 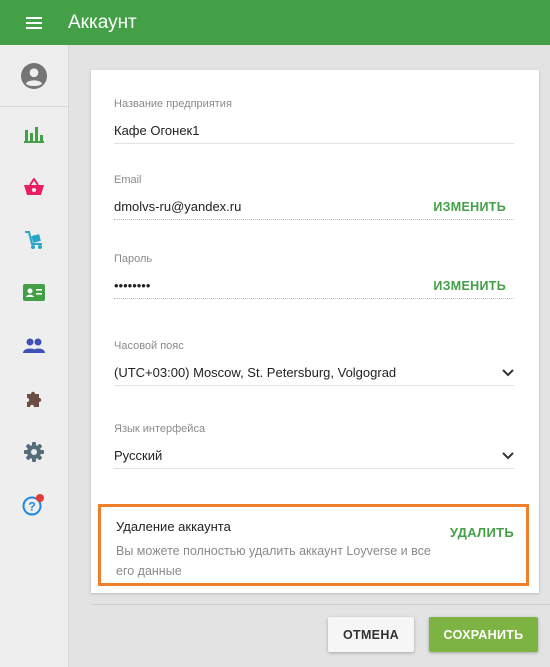 What do you see at coordinates (132, 285) in the screenshot?
I see `password-value: ••••••••` at bounding box center [132, 285].